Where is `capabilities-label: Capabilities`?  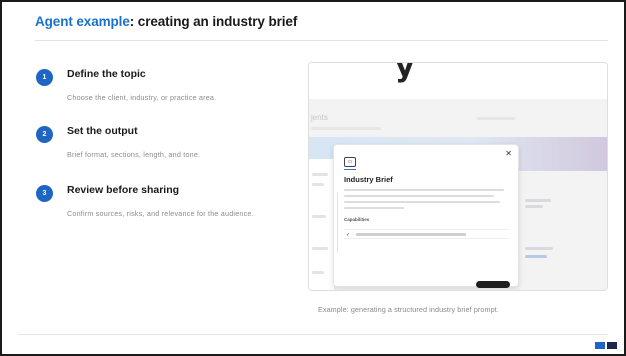
capabilities-label: Capabilities is located at coordinates (357, 219).